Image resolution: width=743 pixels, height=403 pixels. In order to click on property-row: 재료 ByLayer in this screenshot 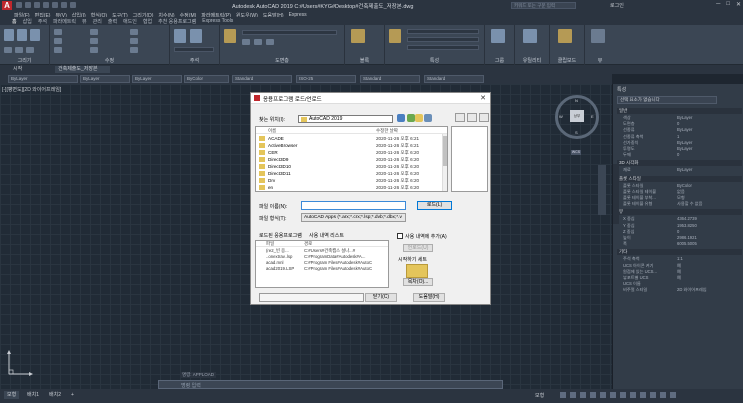, I will do `click(681, 170)`.